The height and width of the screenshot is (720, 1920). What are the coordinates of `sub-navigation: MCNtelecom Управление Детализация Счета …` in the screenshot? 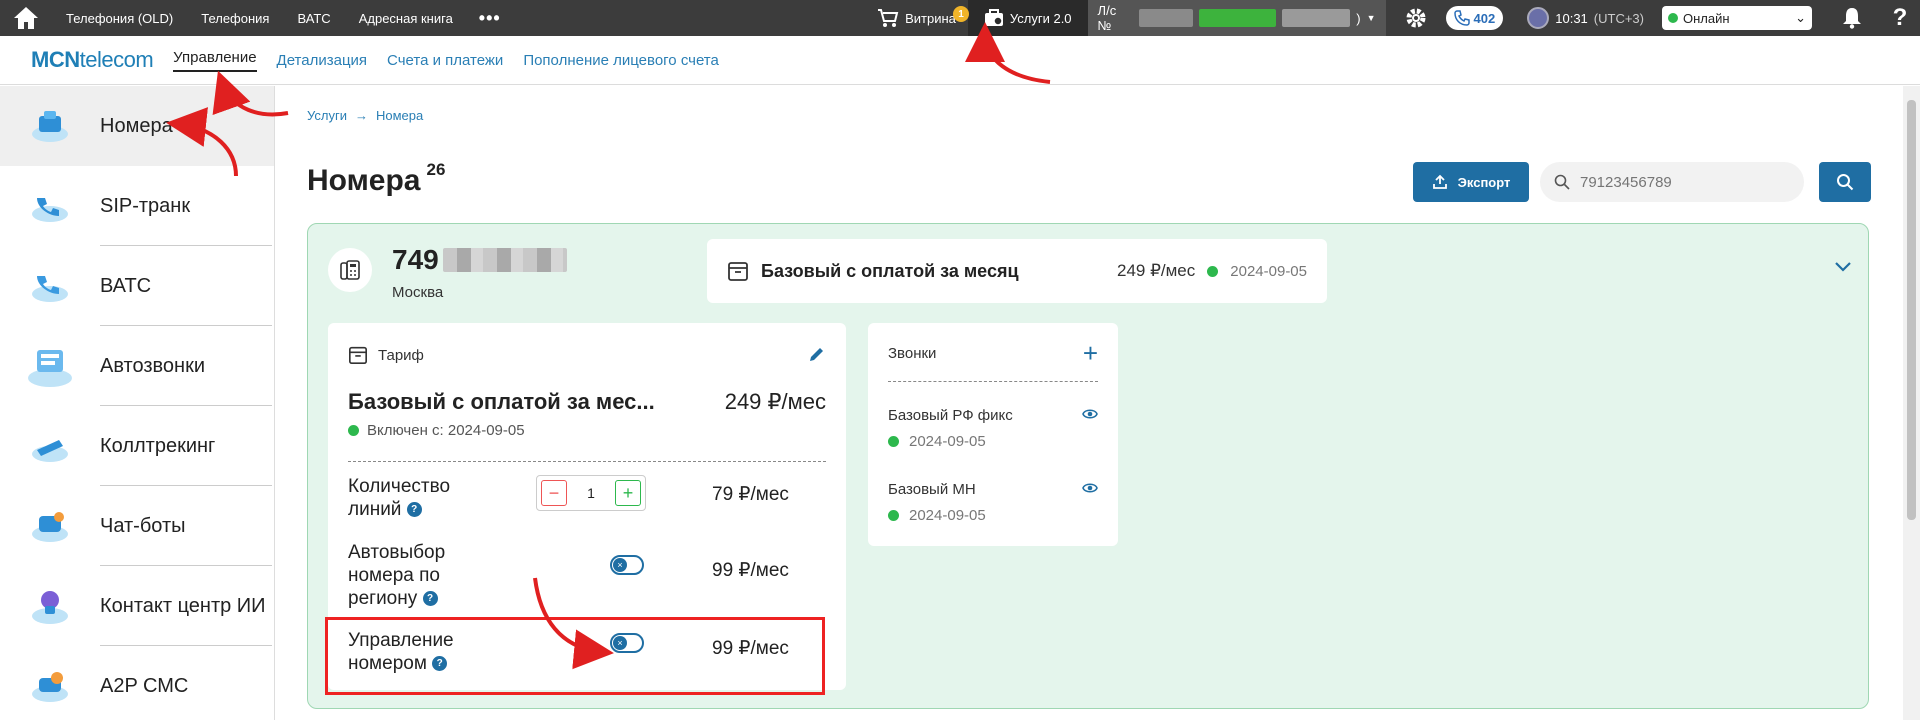 It's located at (960, 60).